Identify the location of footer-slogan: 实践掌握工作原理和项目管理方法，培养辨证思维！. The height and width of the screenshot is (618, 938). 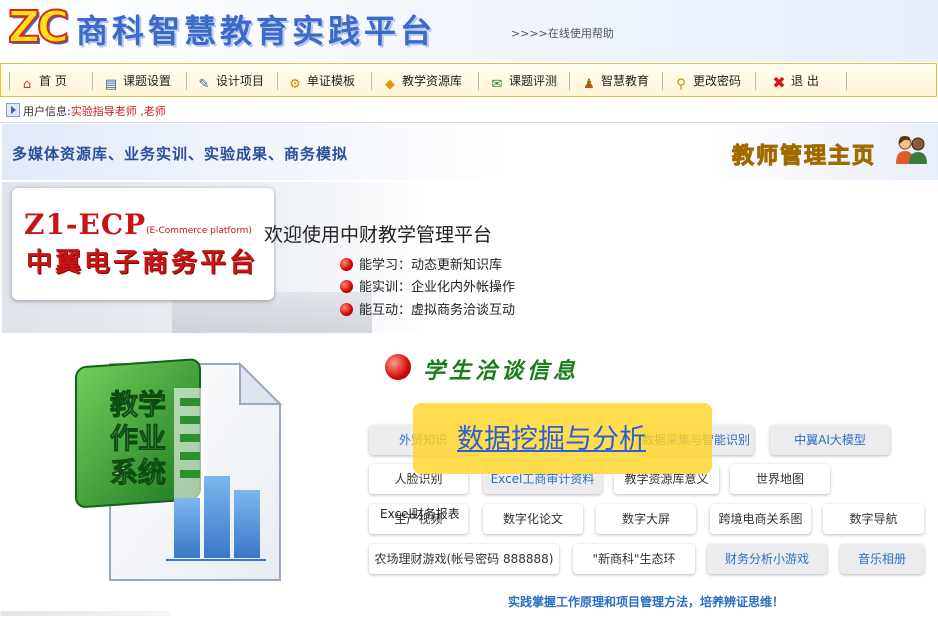
(646, 602).